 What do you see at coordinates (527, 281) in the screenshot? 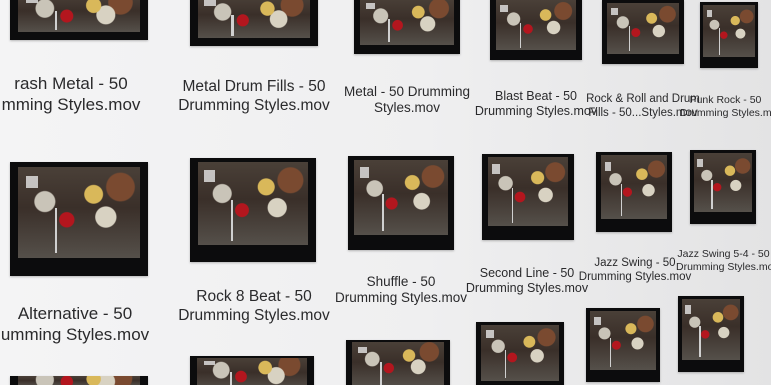
I see `file-name: Second Line - 50 Drumming Styles.mov` at bounding box center [527, 281].